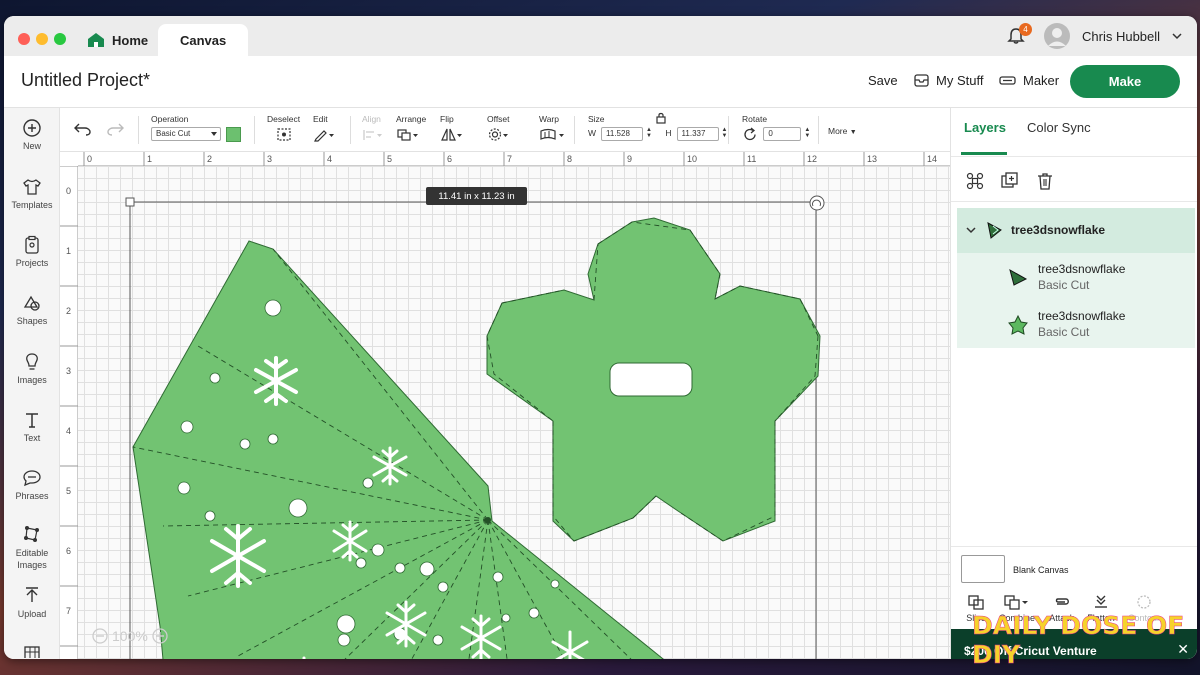 Image resolution: width=1200 pixels, height=675 pixels. Describe the element at coordinates (373, 129) in the screenshot. I see `align-button: Align` at that location.